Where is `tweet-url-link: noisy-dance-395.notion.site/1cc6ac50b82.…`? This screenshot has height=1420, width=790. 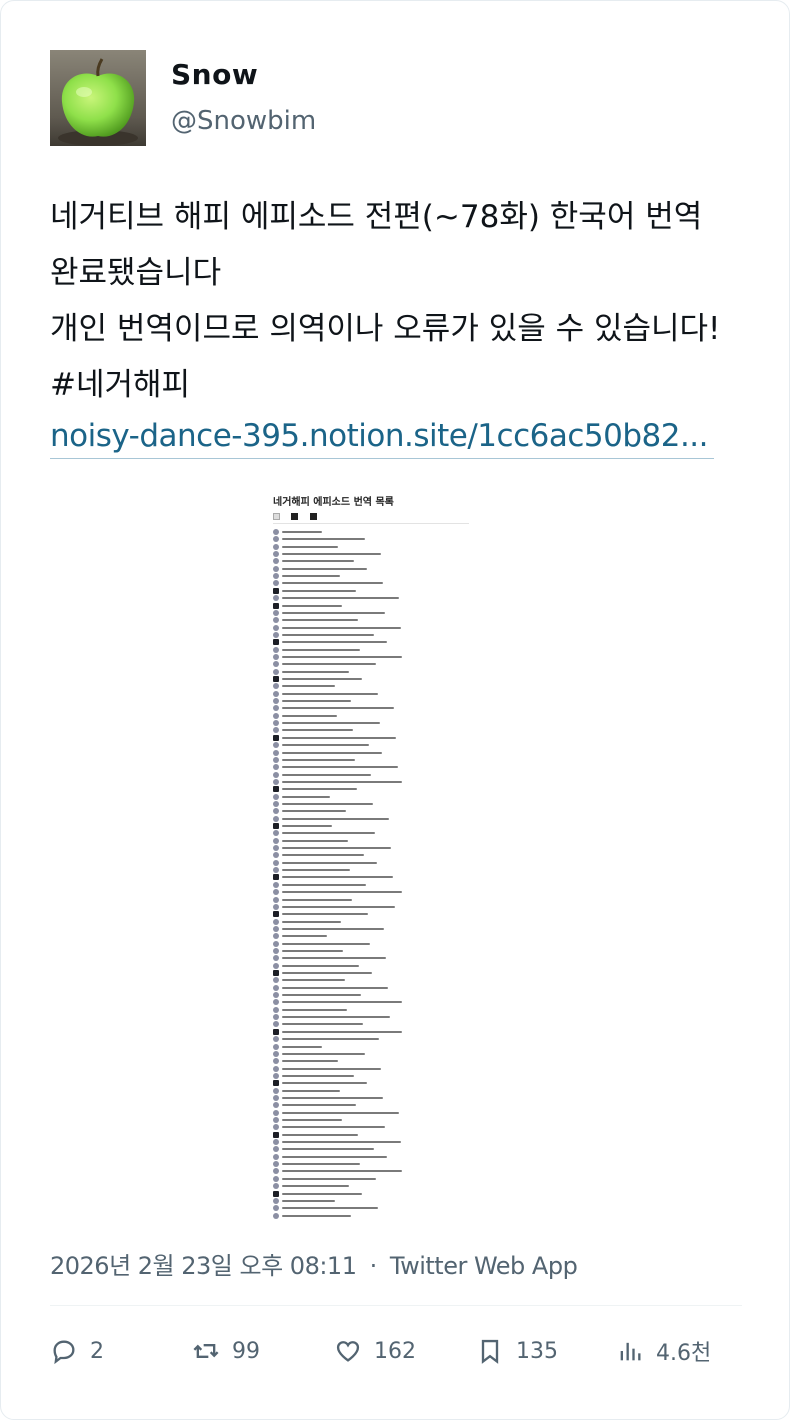
tweet-url-link: noisy-dance-395.notion.site/1cc6ac50b82.… is located at coordinates (382, 436).